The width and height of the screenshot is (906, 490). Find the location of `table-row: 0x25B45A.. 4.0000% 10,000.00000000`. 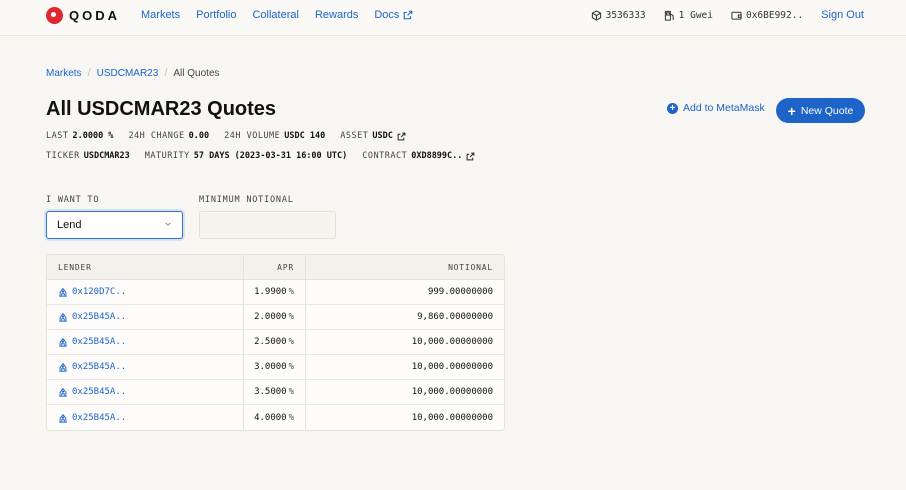

table-row: 0x25B45A.. 4.0000% 10,000.00000000 is located at coordinates (275, 417).